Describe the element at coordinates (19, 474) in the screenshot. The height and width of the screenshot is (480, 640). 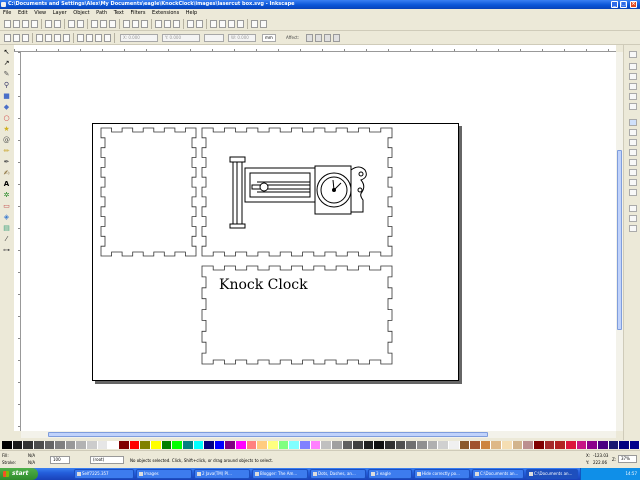
I see `start-button: start` at that location.